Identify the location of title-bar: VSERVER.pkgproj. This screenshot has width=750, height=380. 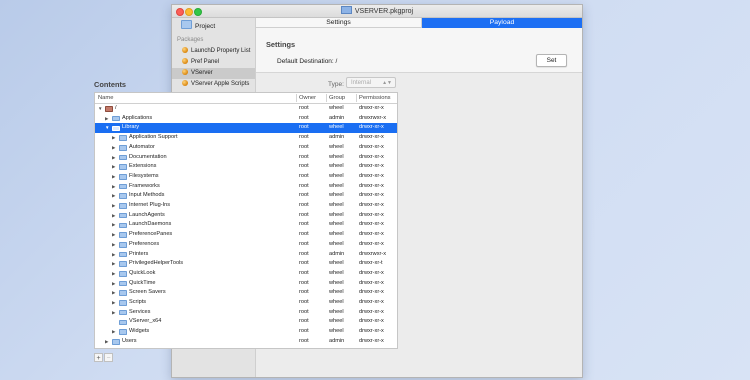
(377, 11).